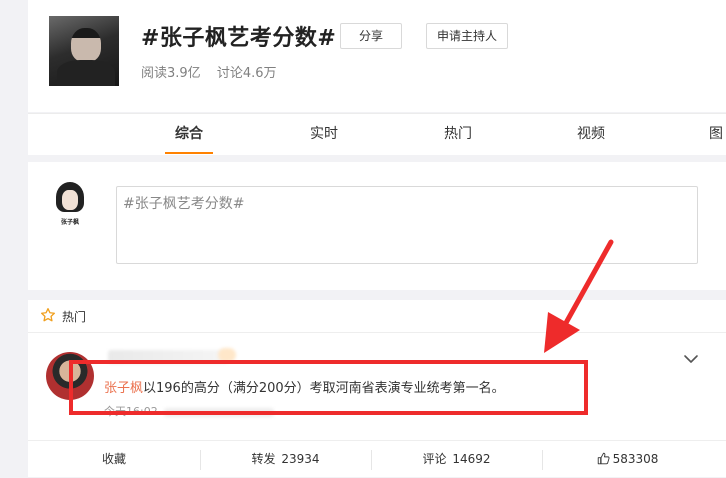  Describe the element at coordinates (189, 134) in the screenshot. I see `tab-comprehensive: 综合` at that location.